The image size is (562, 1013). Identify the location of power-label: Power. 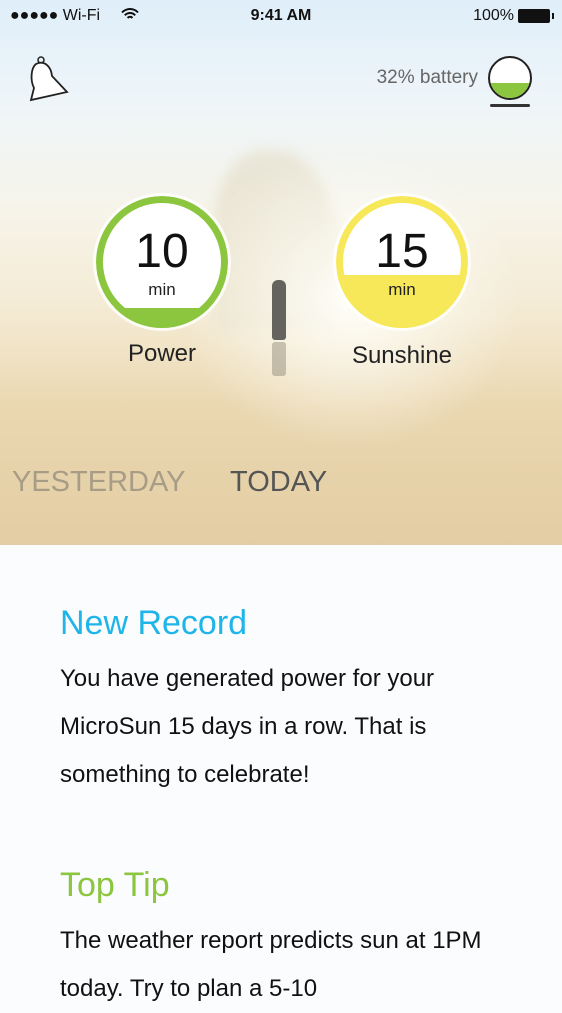
(162, 353).